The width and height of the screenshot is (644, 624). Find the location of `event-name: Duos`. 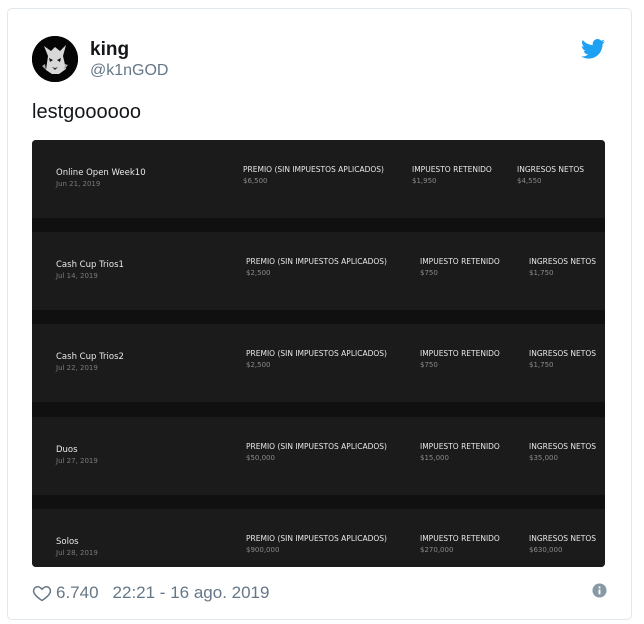

event-name: Duos is located at coordinates (67, 450).